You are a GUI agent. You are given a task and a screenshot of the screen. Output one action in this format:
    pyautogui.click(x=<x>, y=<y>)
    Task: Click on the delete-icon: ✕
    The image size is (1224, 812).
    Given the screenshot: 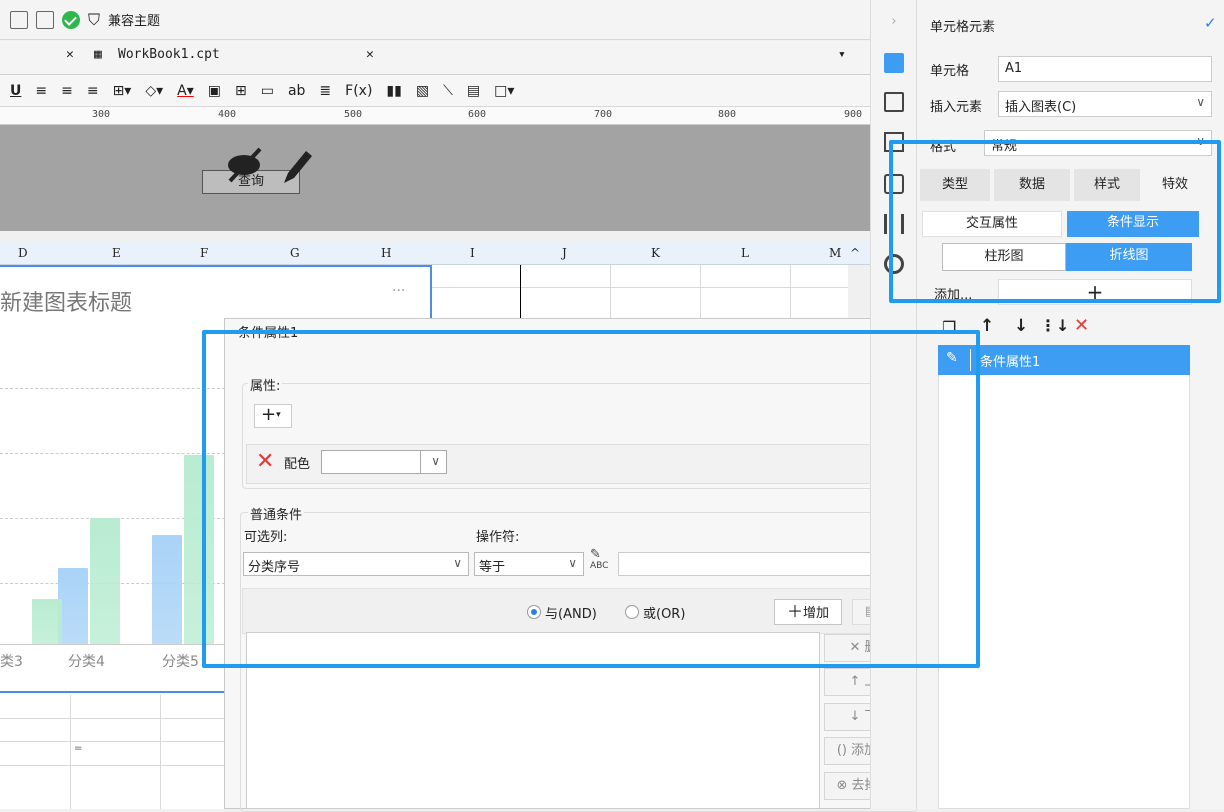 What is the action you would take?
    pyautogui.click(x=1081, y=325)
    